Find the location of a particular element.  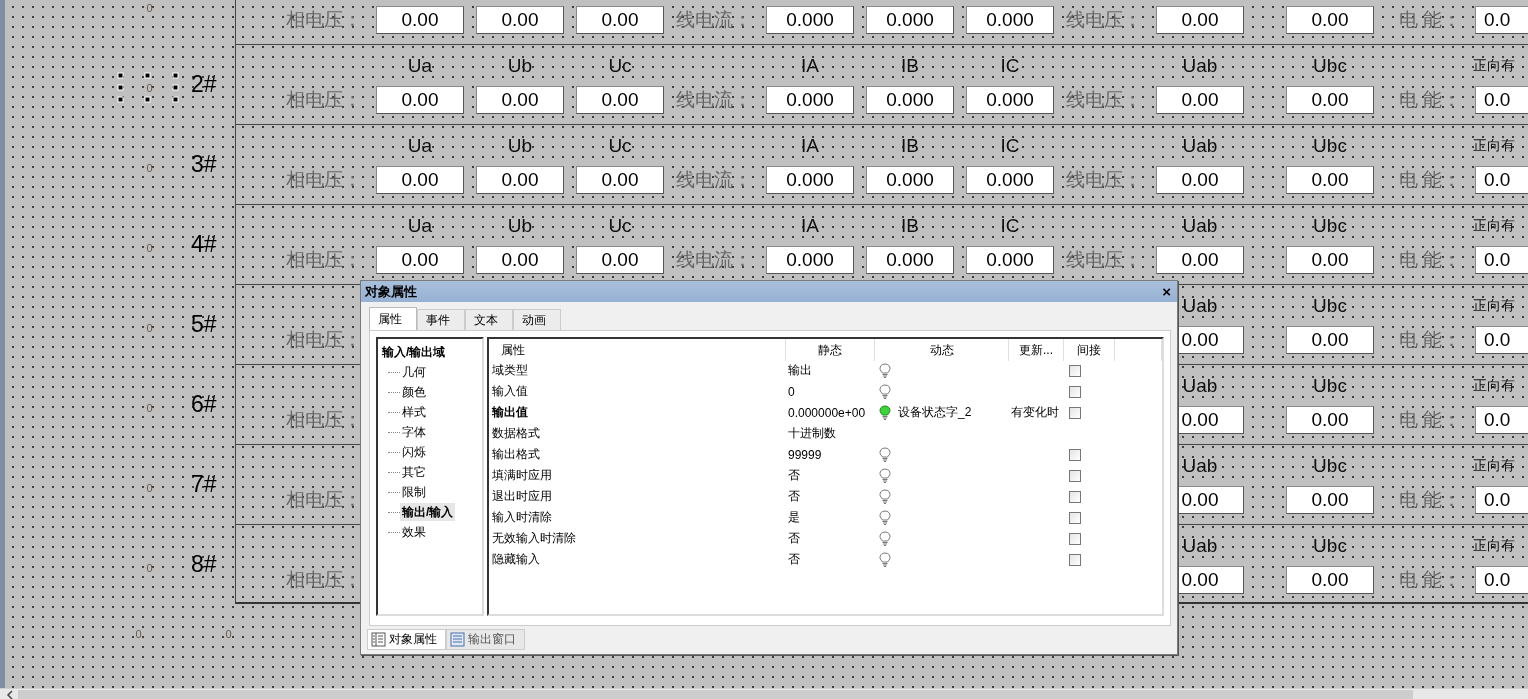

column-header: 静态 is located at coordinates (830, 350).